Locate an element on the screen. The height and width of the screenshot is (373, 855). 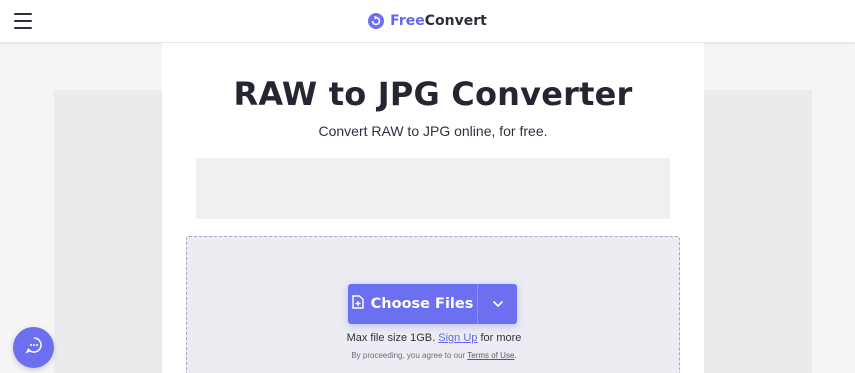
choose-files-button: Choose Files is located at coordinates (412, 304).